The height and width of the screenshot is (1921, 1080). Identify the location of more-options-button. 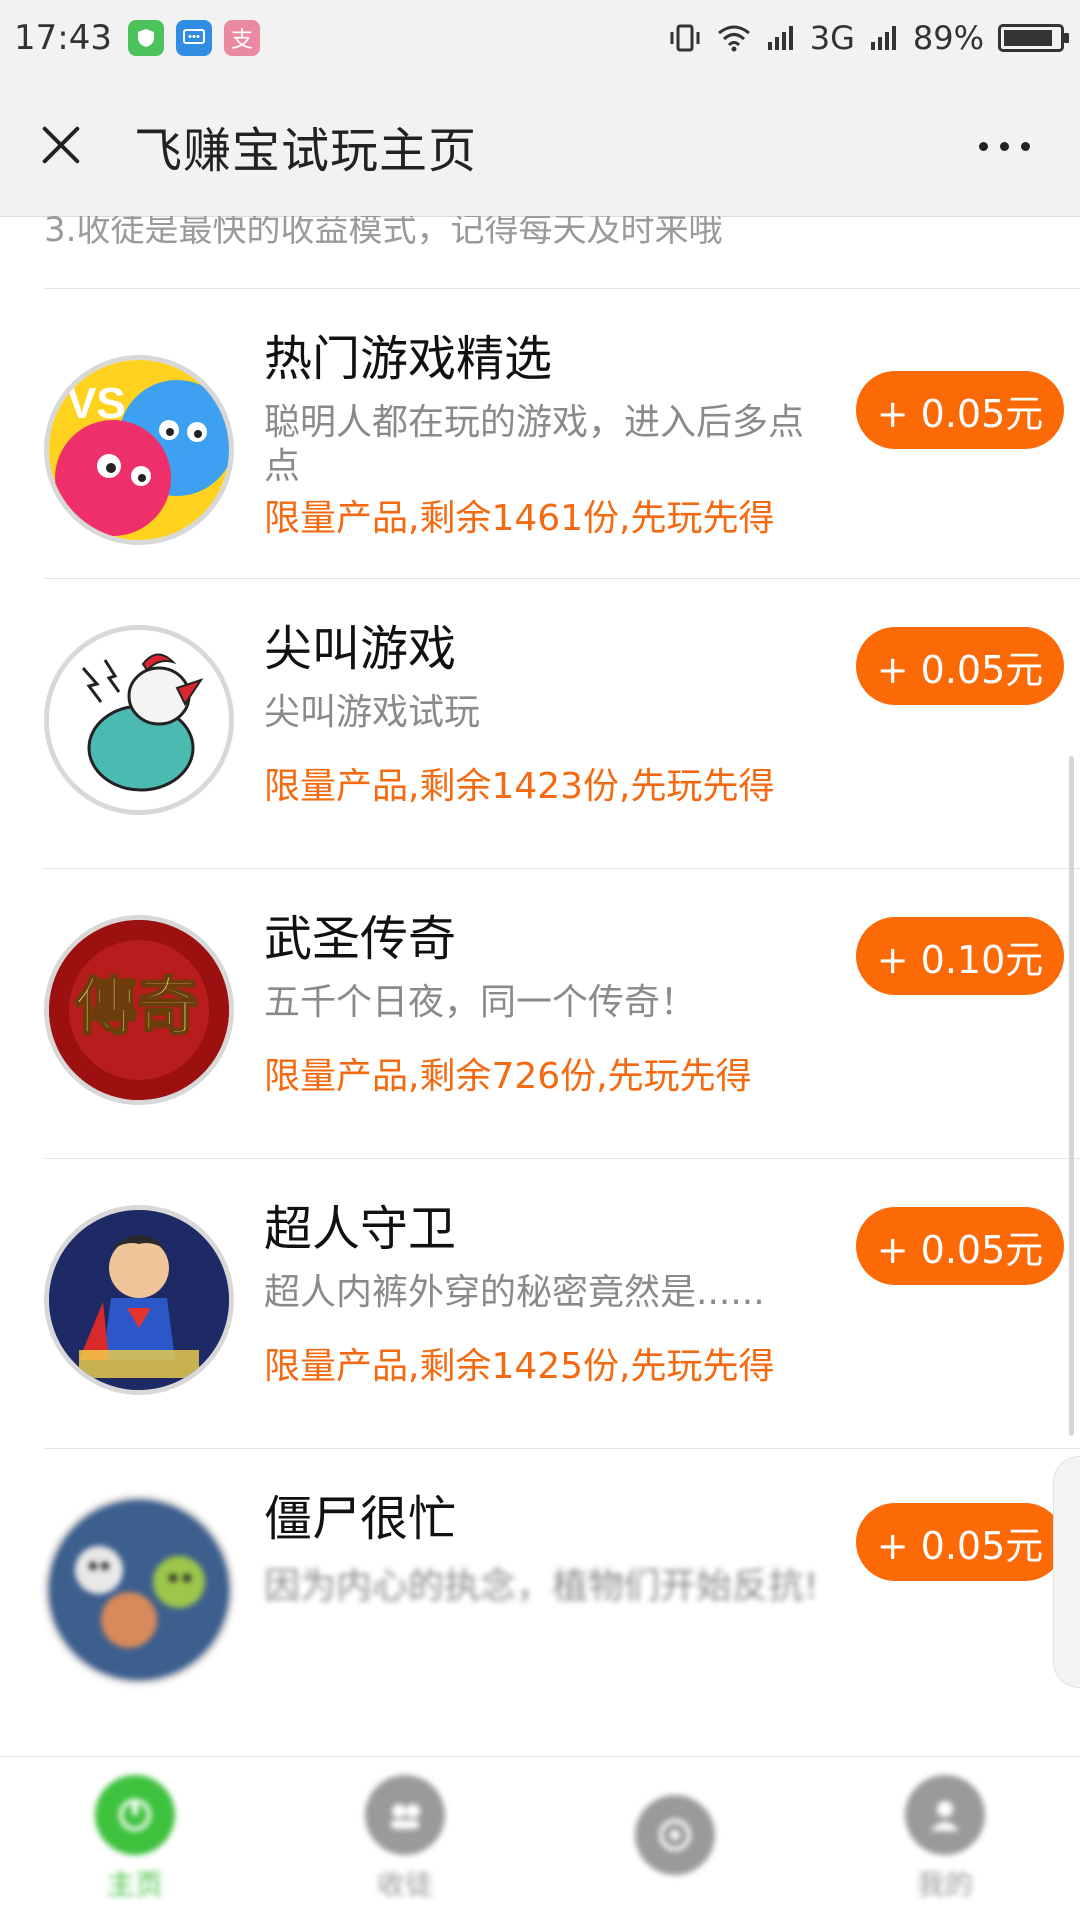
(1004, 146).